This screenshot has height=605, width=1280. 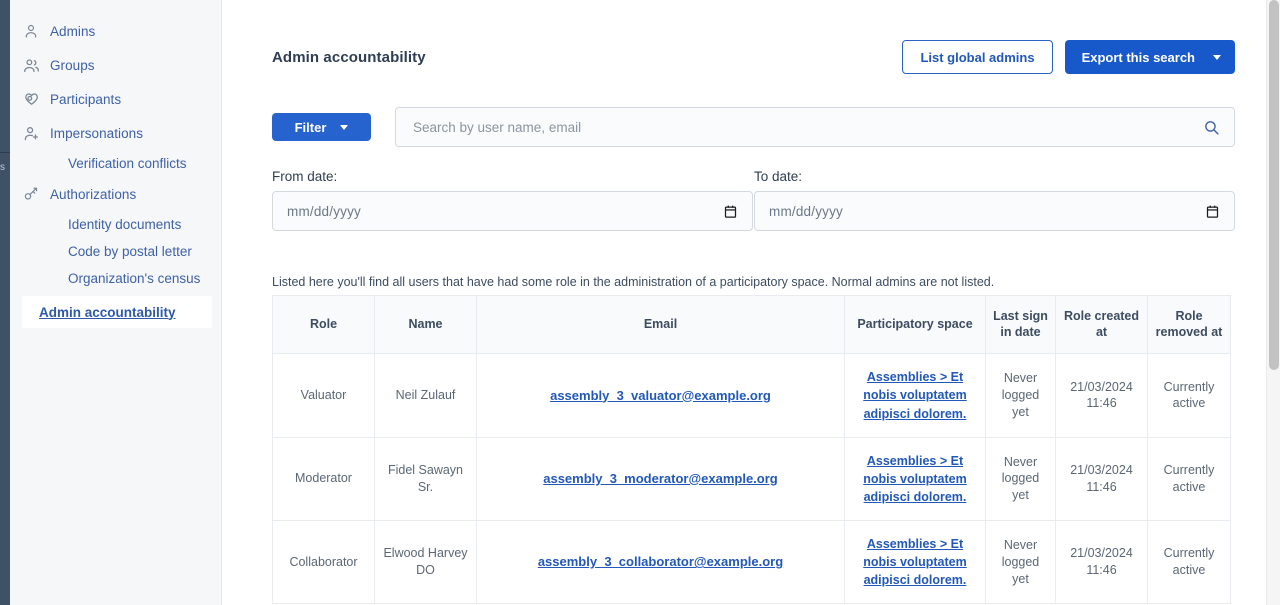 I want to click on sidebar-item-verification-conflicts: Verification conflicts, so click(x=115, y=163).